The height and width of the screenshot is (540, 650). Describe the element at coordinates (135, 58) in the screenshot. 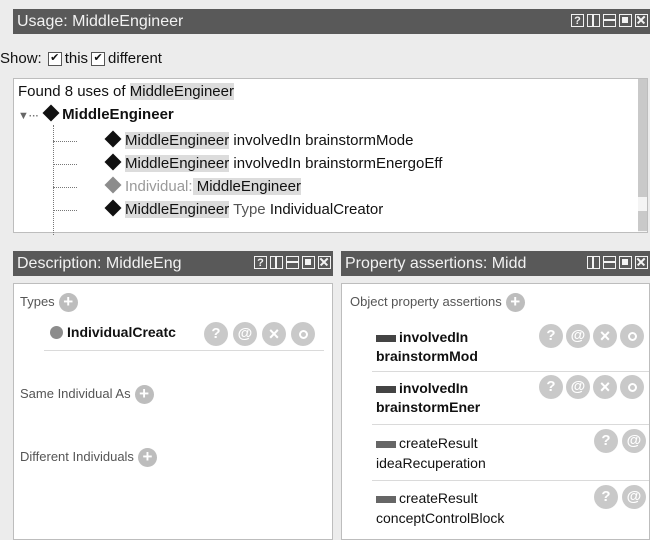

I see `show-different-label: different` at that location.